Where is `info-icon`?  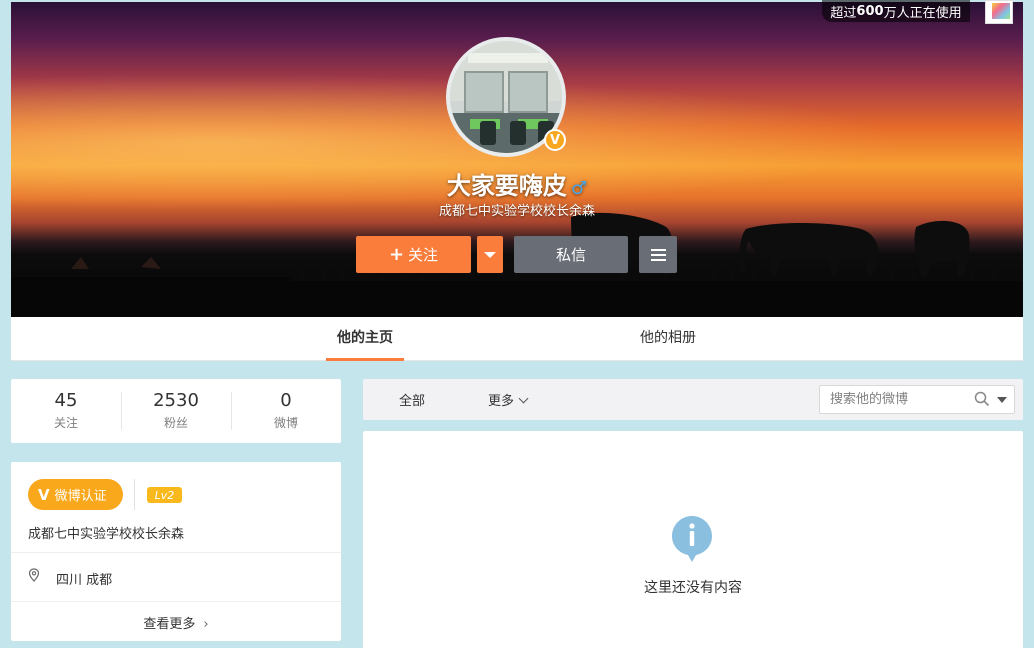
info-icon is located at coordinates (692, 539).